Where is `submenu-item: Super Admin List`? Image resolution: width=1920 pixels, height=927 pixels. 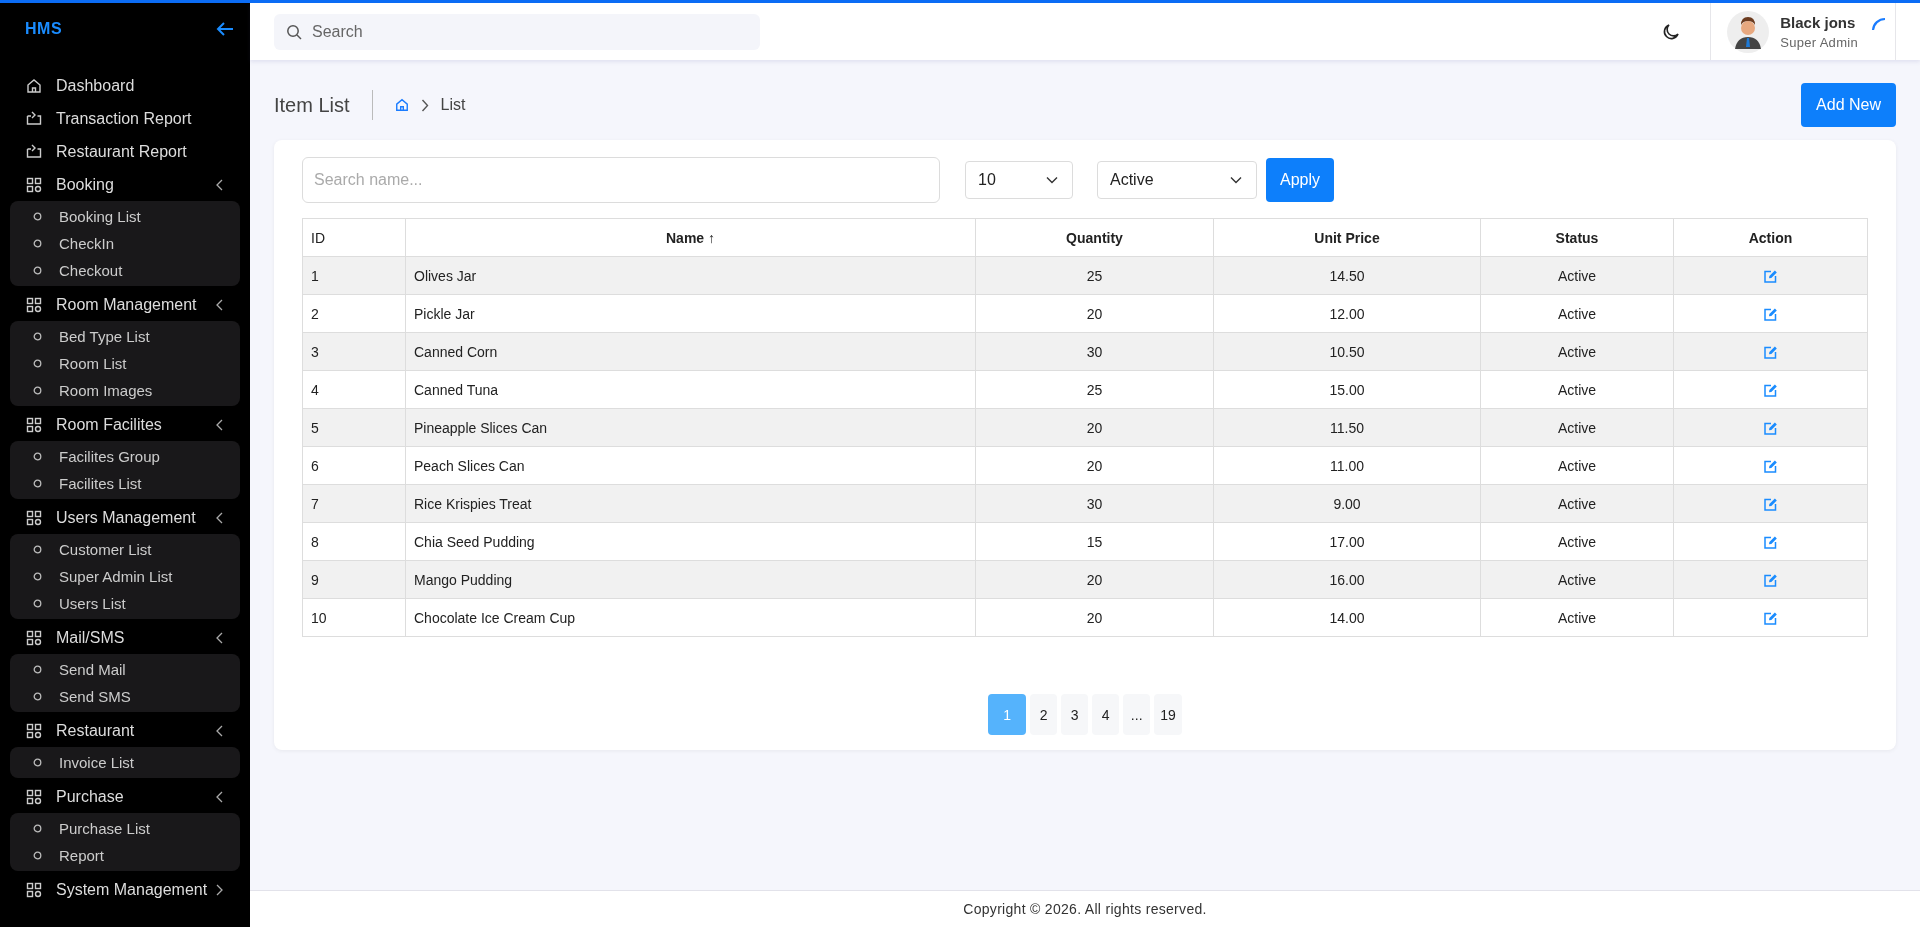 submenu-item: Super Admin List is located at coordinates (125, 576).